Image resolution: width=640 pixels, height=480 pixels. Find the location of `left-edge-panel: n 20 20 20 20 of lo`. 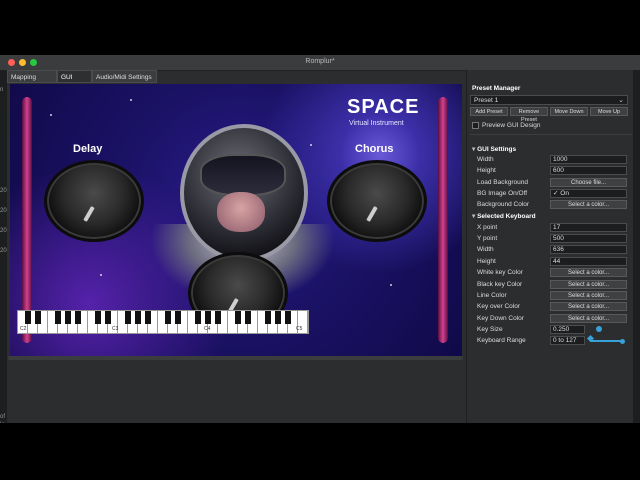

left-edge-panel: n 20 20 20 20 of lo is located at coordinates (3, 246).